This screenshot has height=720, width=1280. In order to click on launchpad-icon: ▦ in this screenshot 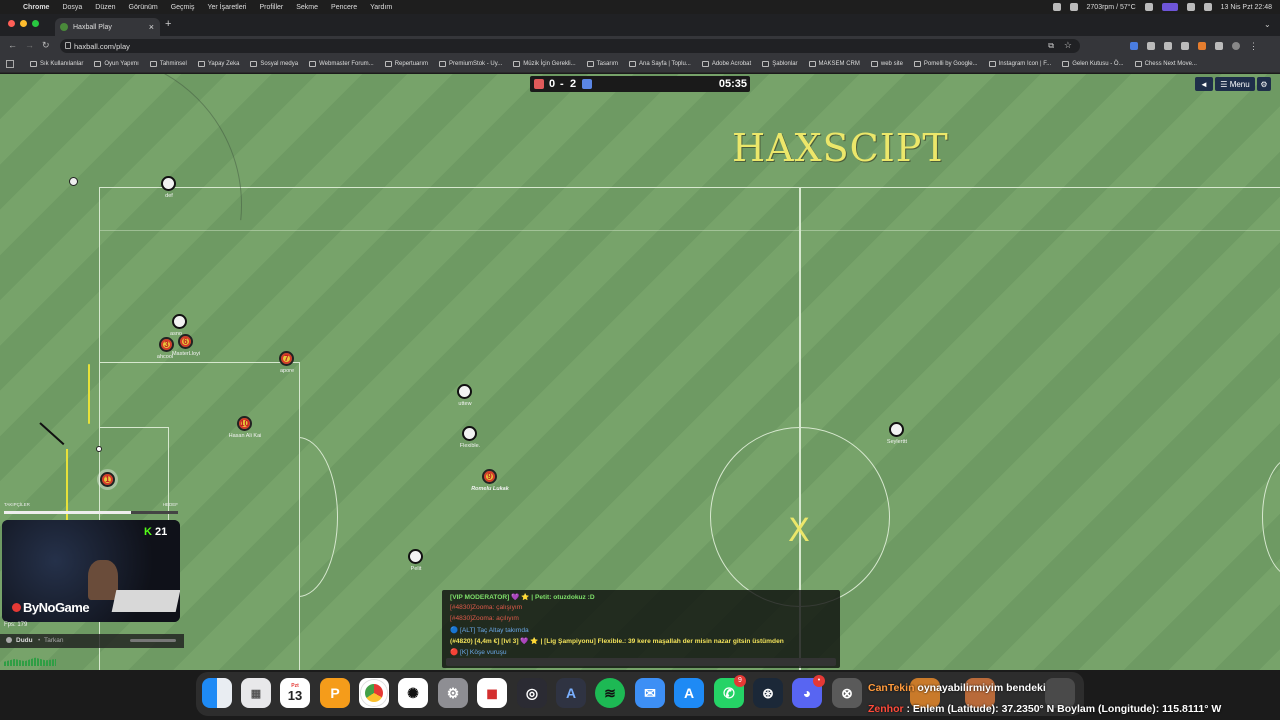, I will do `click(256, 693)`.